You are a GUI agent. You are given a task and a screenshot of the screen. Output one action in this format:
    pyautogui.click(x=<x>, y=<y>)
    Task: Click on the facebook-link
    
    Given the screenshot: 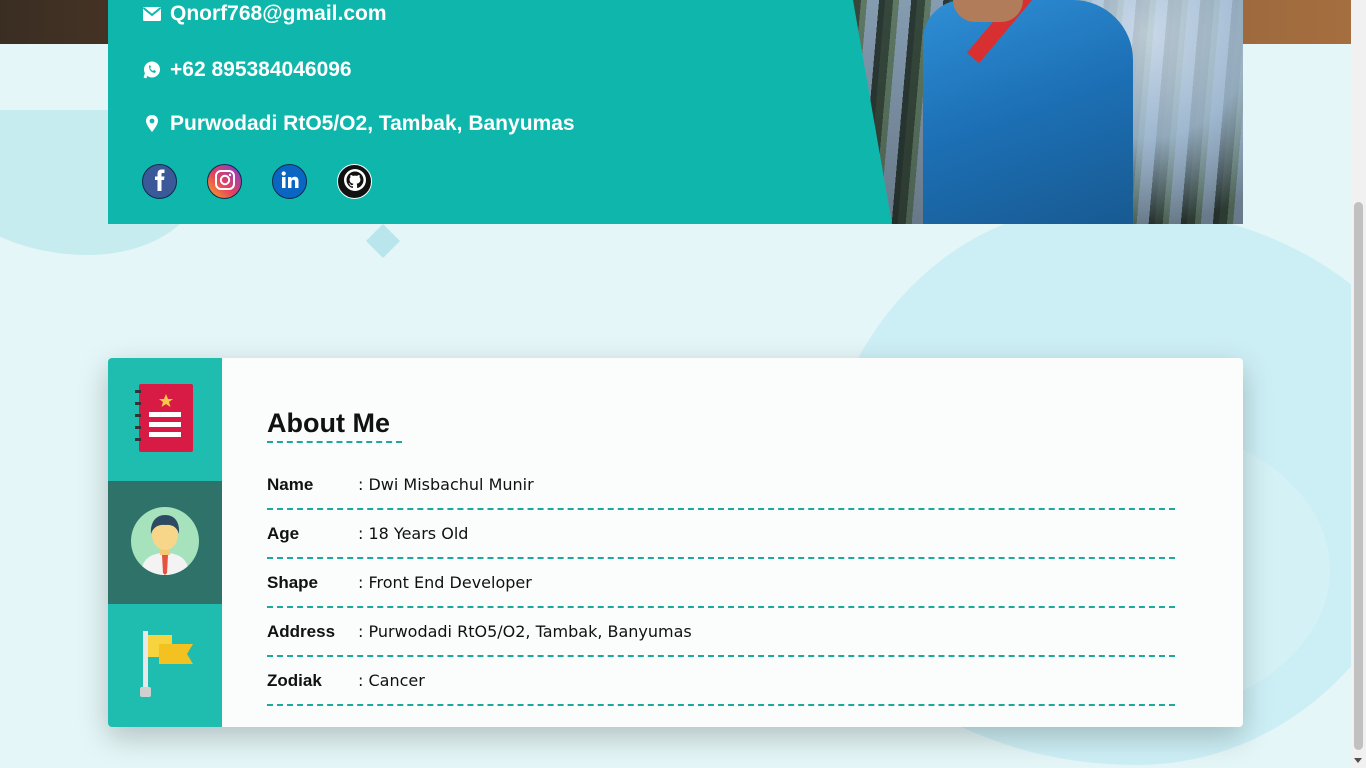 What is the action you would take?
    pyautogui.click(x=159, y=181)
    